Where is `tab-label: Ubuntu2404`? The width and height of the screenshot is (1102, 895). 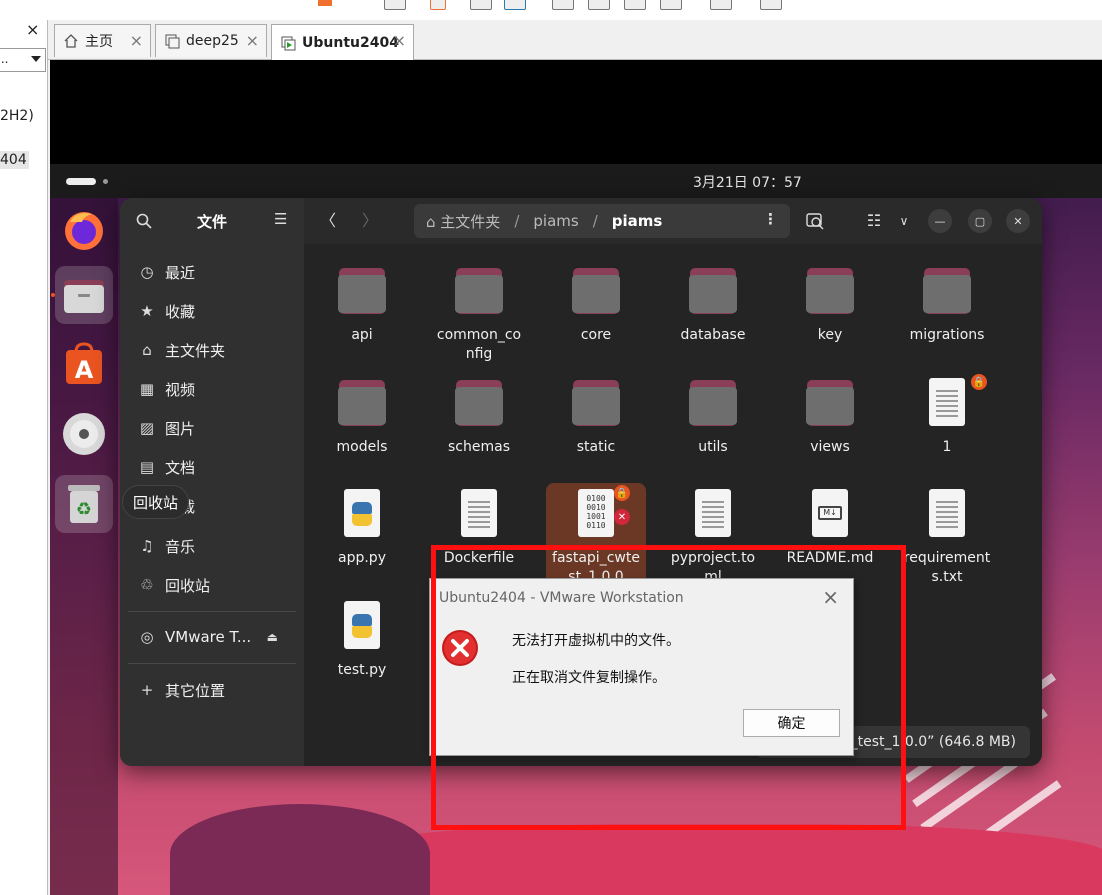
tab-label: Ubuntu2404 is located at coordinates (350, 42).